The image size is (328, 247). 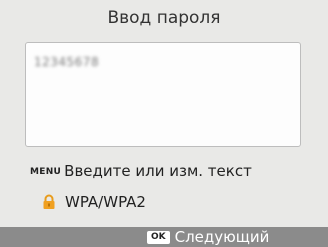 I want to click on next-button: OK Следующий, so click(x=208, y=237).